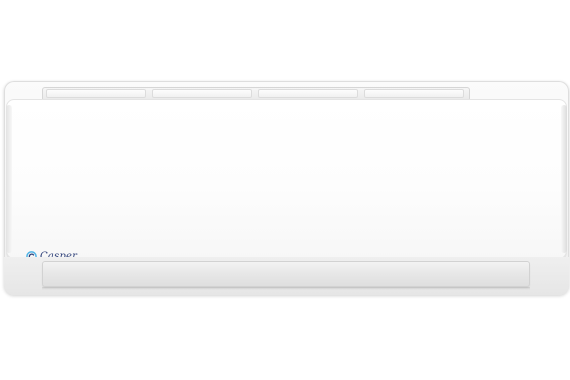  What do you see at coordinates (564, 179) in the screenshot?
I see `panel-right-edge` at bounding box center [564, 179].